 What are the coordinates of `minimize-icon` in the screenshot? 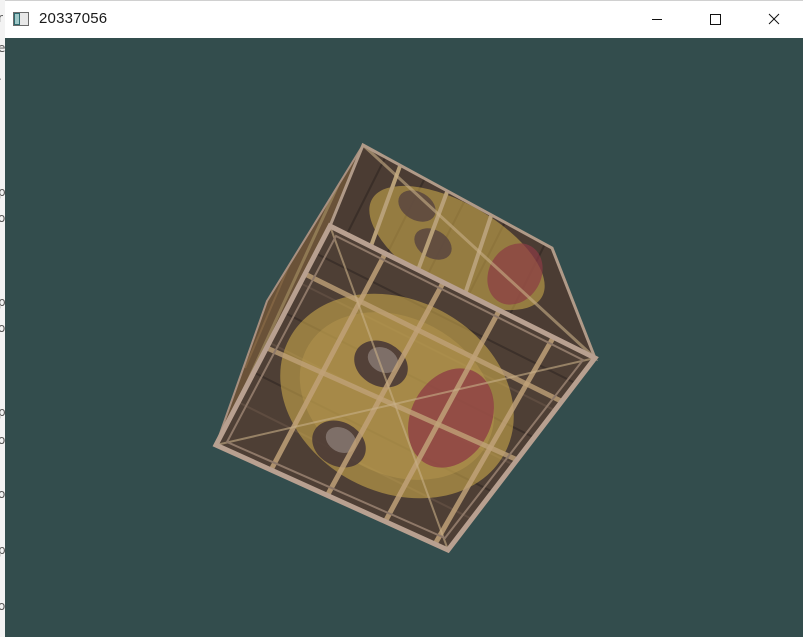 It's located at (657, 19).